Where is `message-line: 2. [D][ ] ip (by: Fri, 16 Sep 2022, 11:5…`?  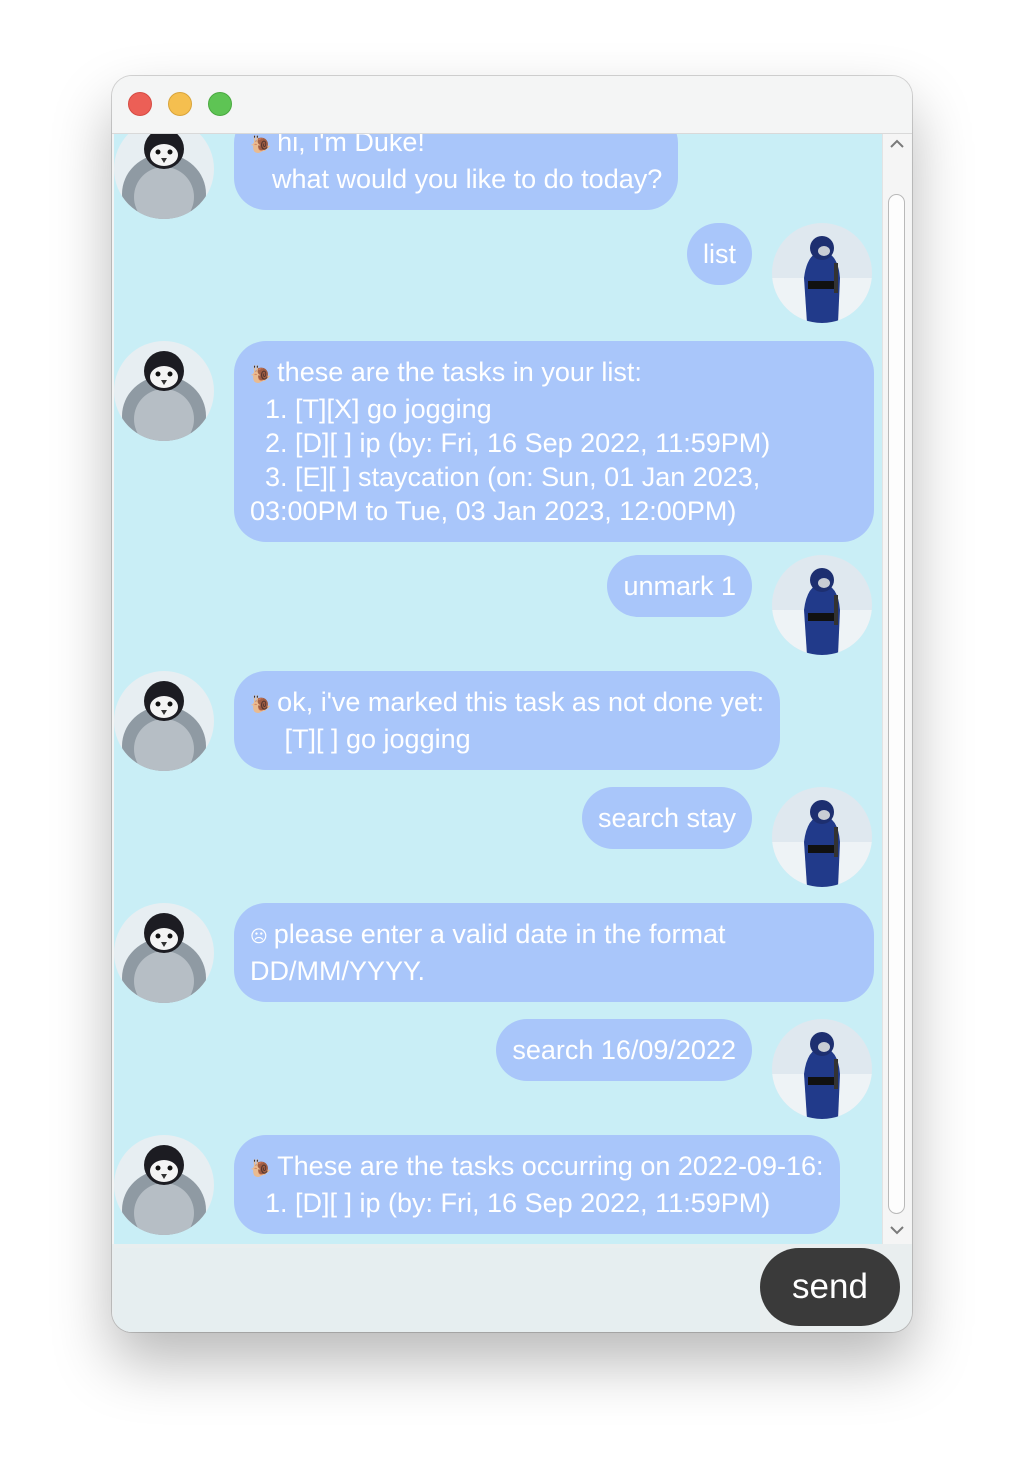
message-line: 2. [D][ ] ip (by: Fri, 16 Sep 2022, 11:5… is located at coordinates (510, 443).